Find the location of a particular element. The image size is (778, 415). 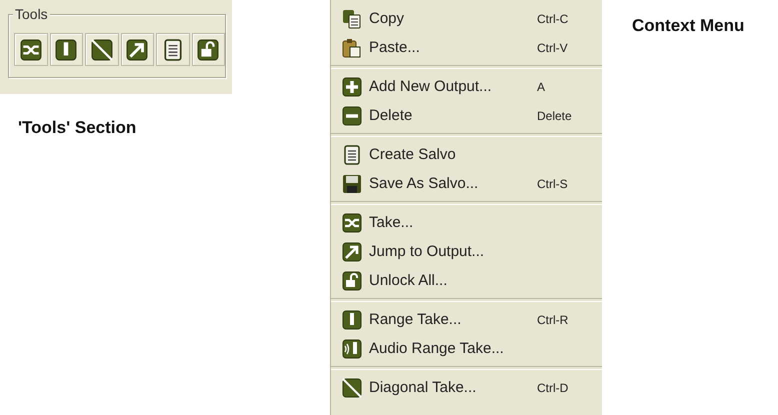

plus-icon is located at coordinates (352, 86).